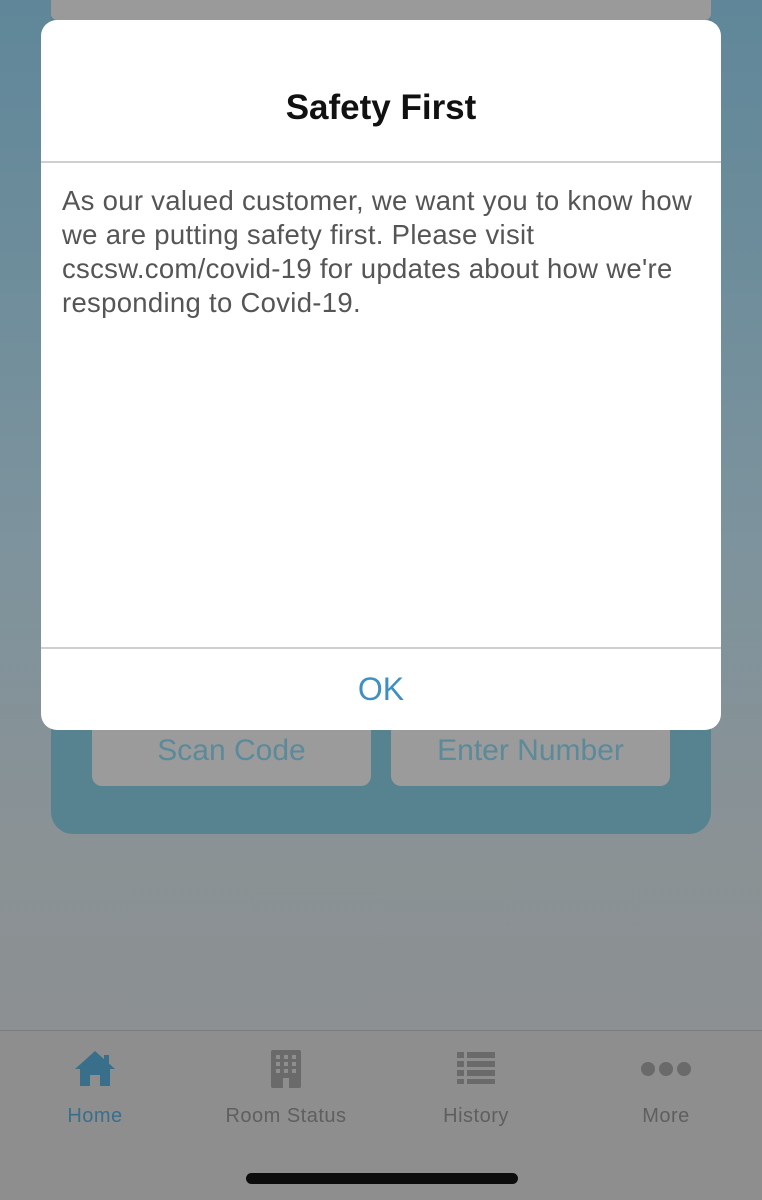 The height and width of the screenshot is (1200, 762). Describe the element at coordinates (530, 750) in the screenshot. I see `enter-number-label: Enter Number` at that location.